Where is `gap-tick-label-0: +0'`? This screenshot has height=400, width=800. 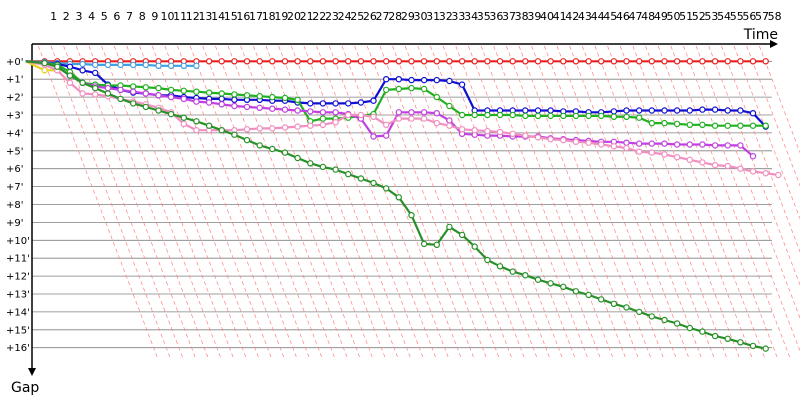 gap-tick-label-0: +0' is located at coordinates (15, 62).